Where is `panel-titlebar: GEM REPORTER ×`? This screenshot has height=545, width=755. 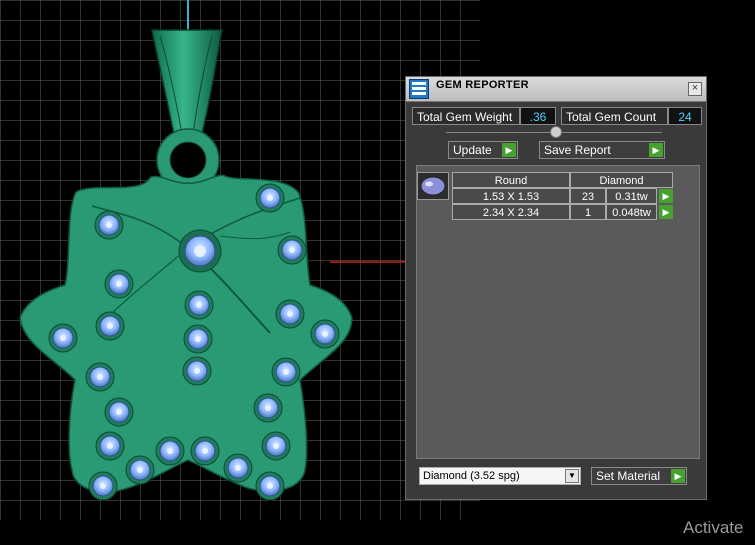
panel-titlebar: GEM REPORTER × is located at coordinates (556, 89).